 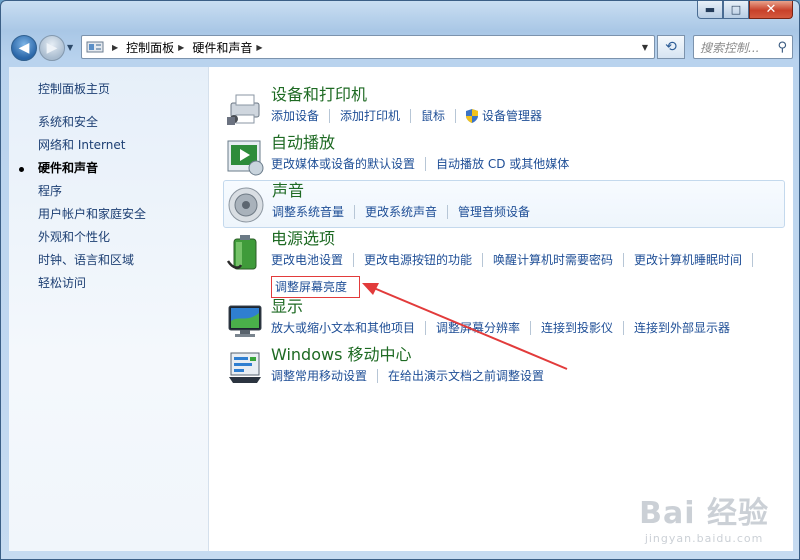 I want to click on watermark: Bai 经验 jingyan.baidu.com, so click(x=704, y=516).